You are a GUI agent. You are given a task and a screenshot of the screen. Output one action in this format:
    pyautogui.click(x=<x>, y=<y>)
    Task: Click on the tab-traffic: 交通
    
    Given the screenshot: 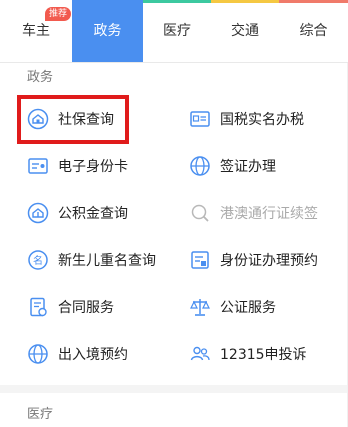 What is the action you would take?
    pyautogui.click(x=245, y=31)
    